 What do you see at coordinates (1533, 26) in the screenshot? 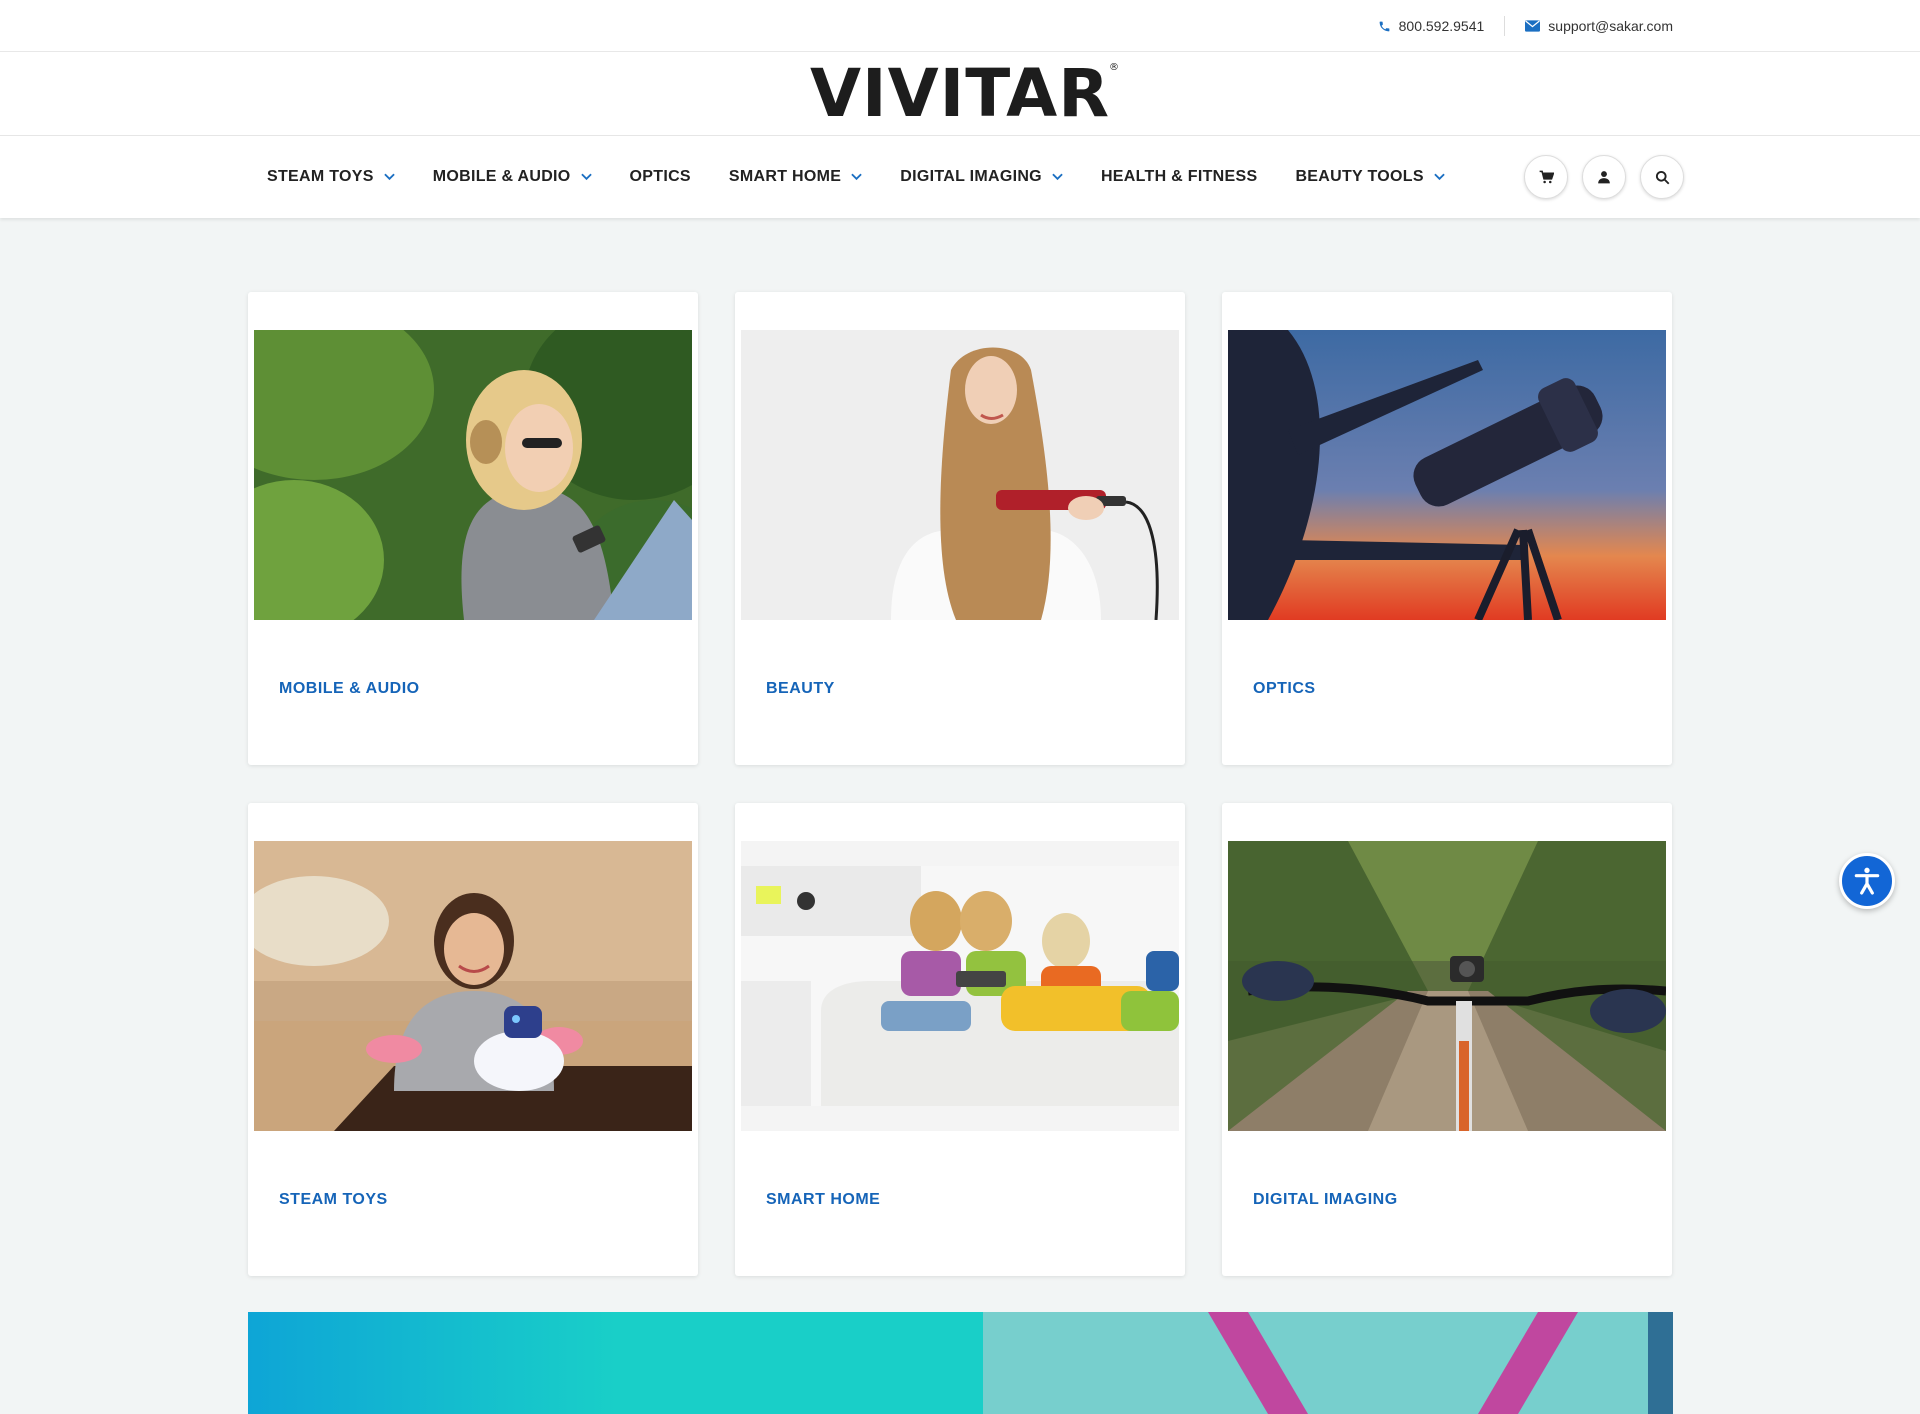
I see `envelope-icon` at bounding box center [1533, 26].